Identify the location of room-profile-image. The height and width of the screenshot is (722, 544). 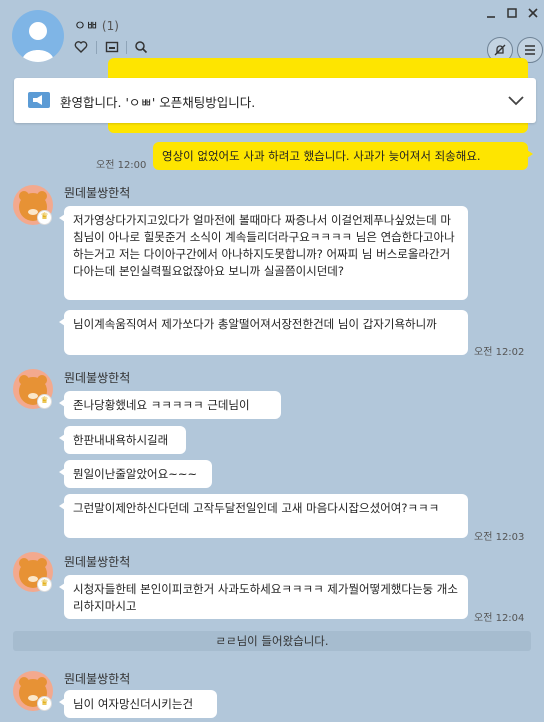
(38, 36).